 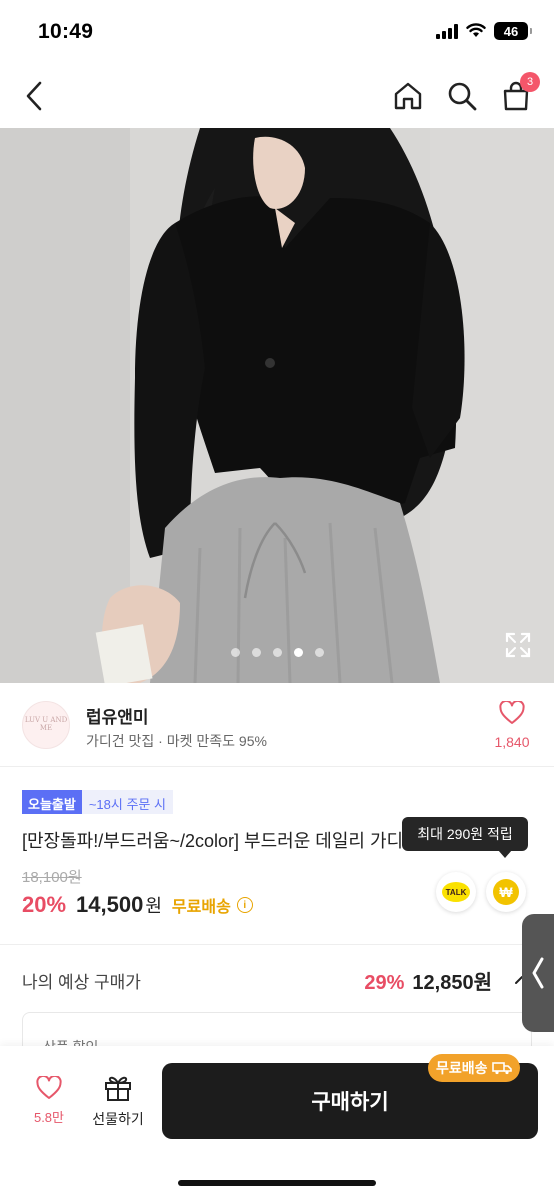 I want to click on product-like-count: 5.8만, so click(x=49, y=1117).